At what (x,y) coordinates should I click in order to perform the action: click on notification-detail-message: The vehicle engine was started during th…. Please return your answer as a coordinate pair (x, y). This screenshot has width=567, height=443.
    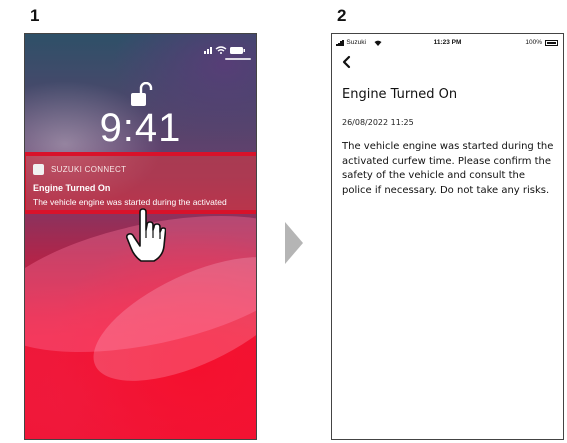
    Looking at the image, I should click on (448, 168).